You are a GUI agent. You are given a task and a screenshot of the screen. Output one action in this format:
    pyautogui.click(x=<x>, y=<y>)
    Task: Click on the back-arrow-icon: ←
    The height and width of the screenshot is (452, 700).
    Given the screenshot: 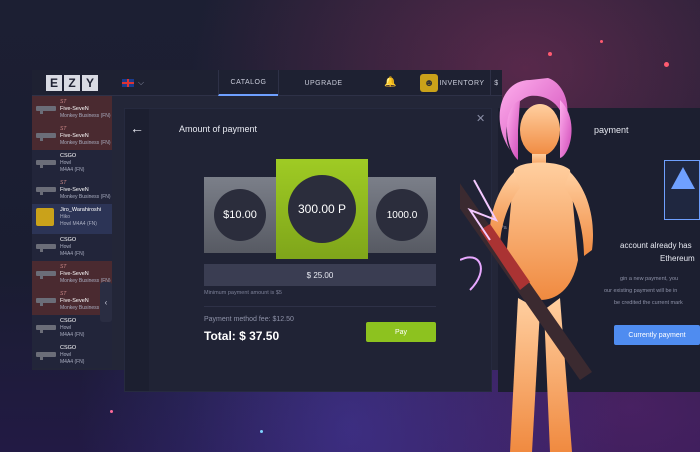 What is the action you would take?
    pyautogui.click(x=137, y=128)
    